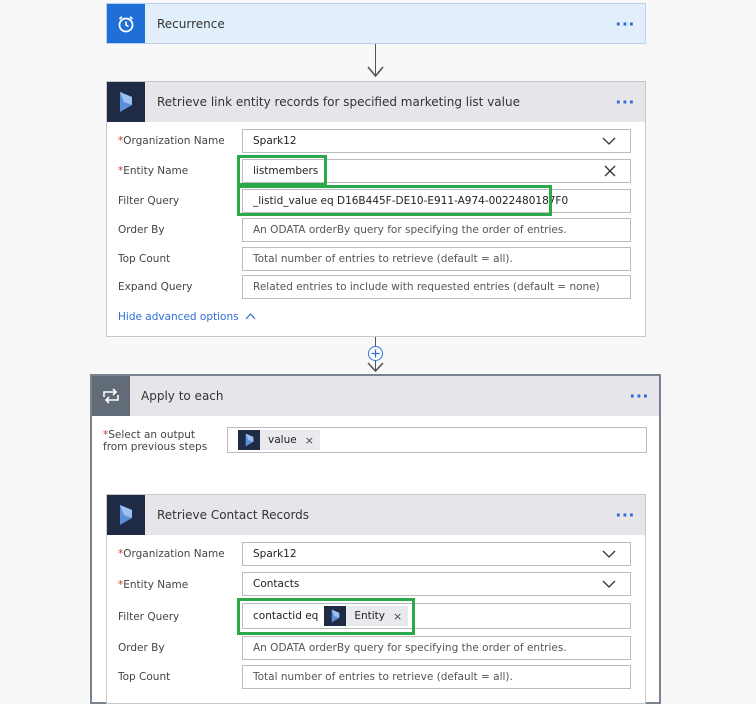 This screenshot has height=704, width=756. Describe the element at coordinates (111, 396) in the screenshot. I see `loop-icon` at that location.